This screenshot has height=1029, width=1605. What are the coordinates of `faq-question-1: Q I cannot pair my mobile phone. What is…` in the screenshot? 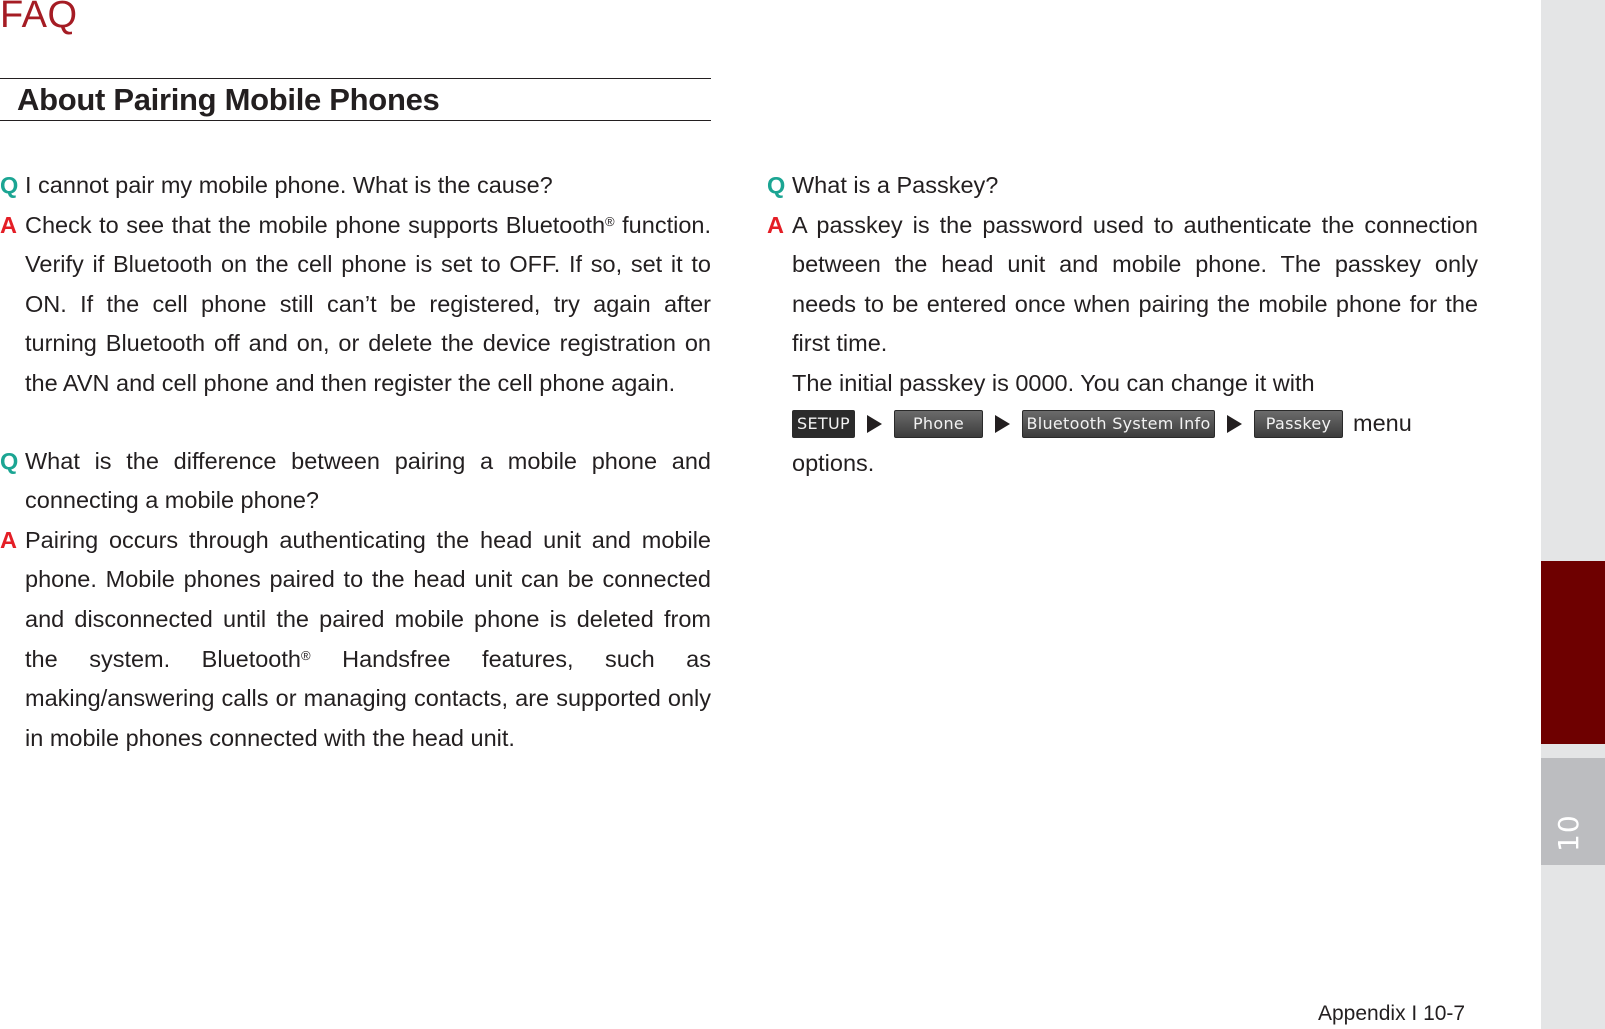 It's located at (355, 186).